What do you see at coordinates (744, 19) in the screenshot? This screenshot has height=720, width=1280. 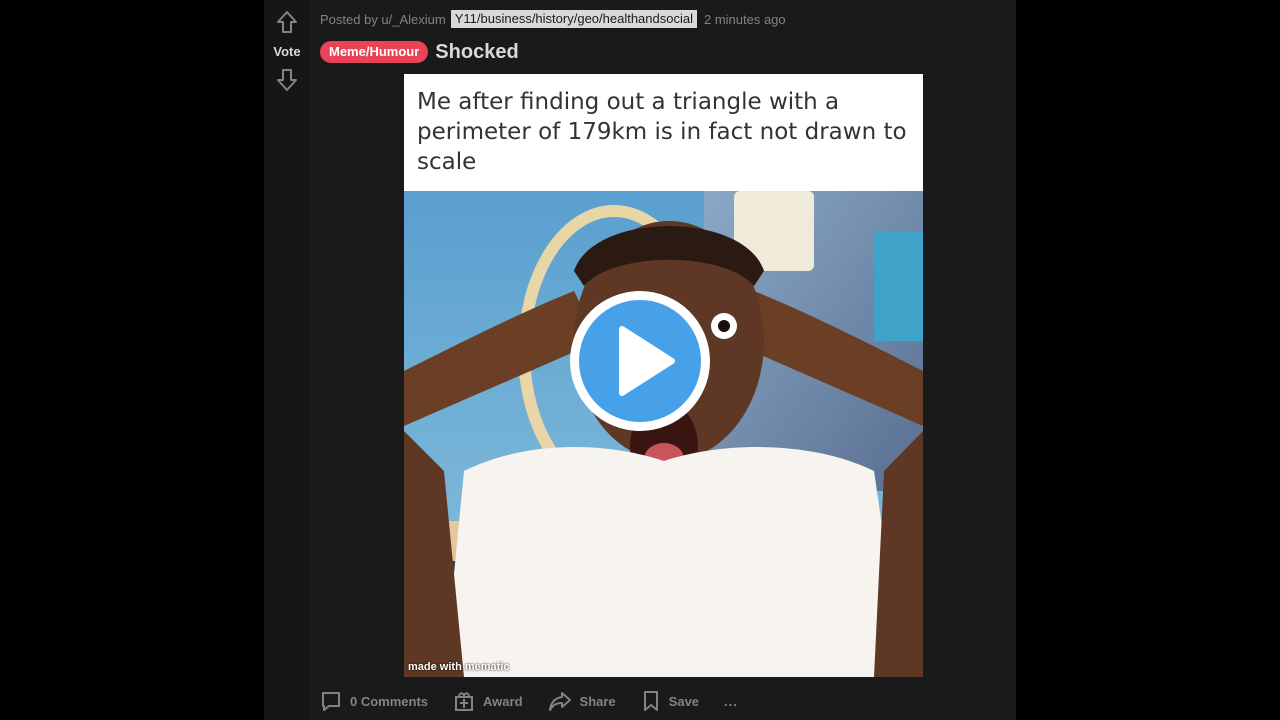 I see `post-time: 2 minutes ago` at bounding box center [744, 19].